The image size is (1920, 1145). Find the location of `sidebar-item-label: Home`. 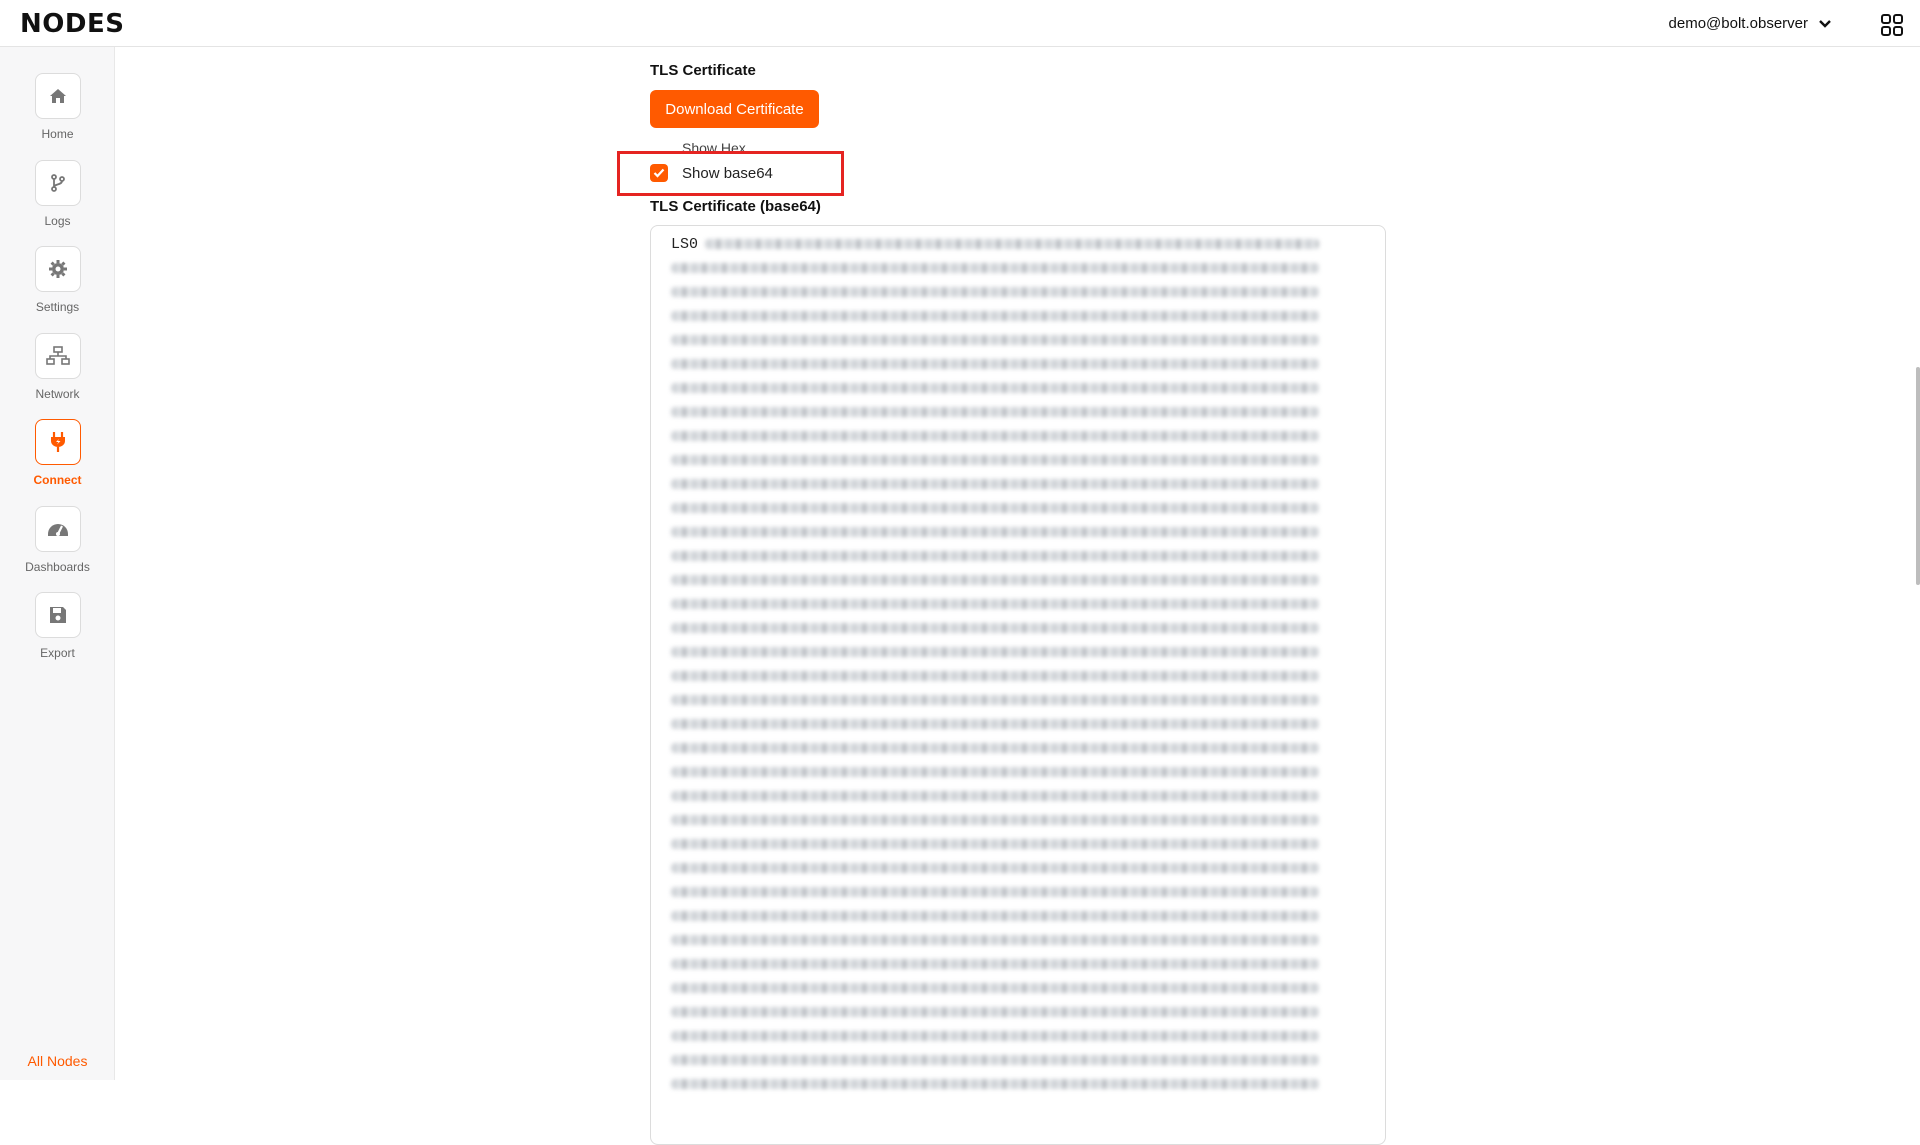

sidebar-item-label: Home is located at coordinates (57, 134).